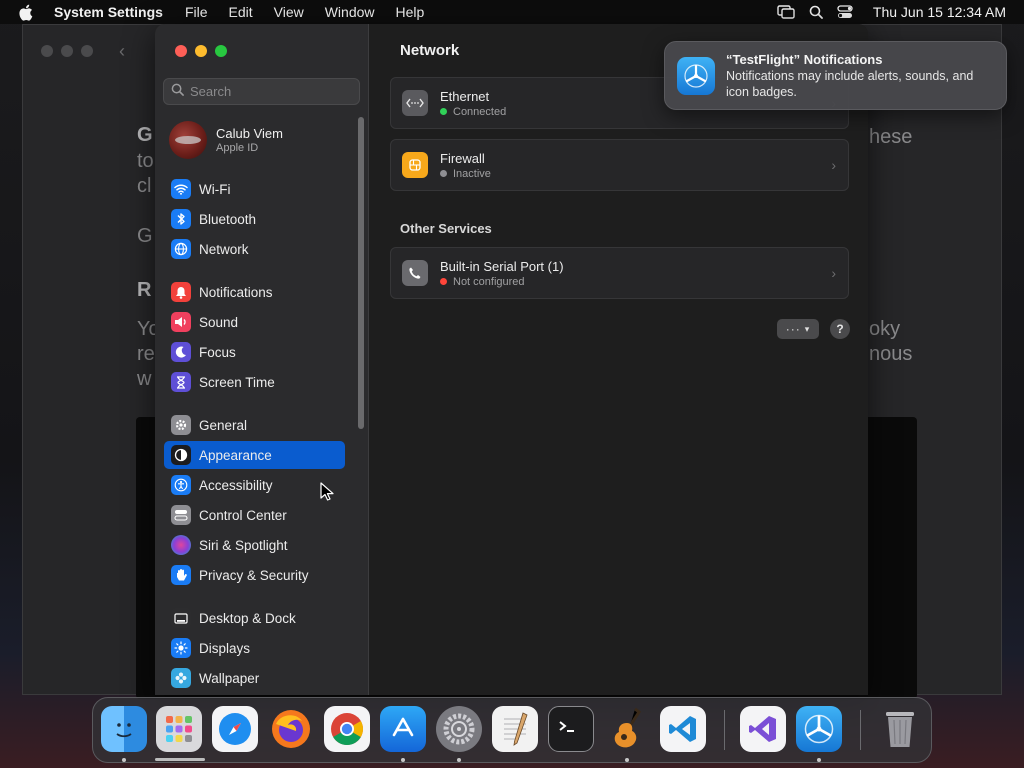  I want to click on vscode-icon, so click(683, 729).